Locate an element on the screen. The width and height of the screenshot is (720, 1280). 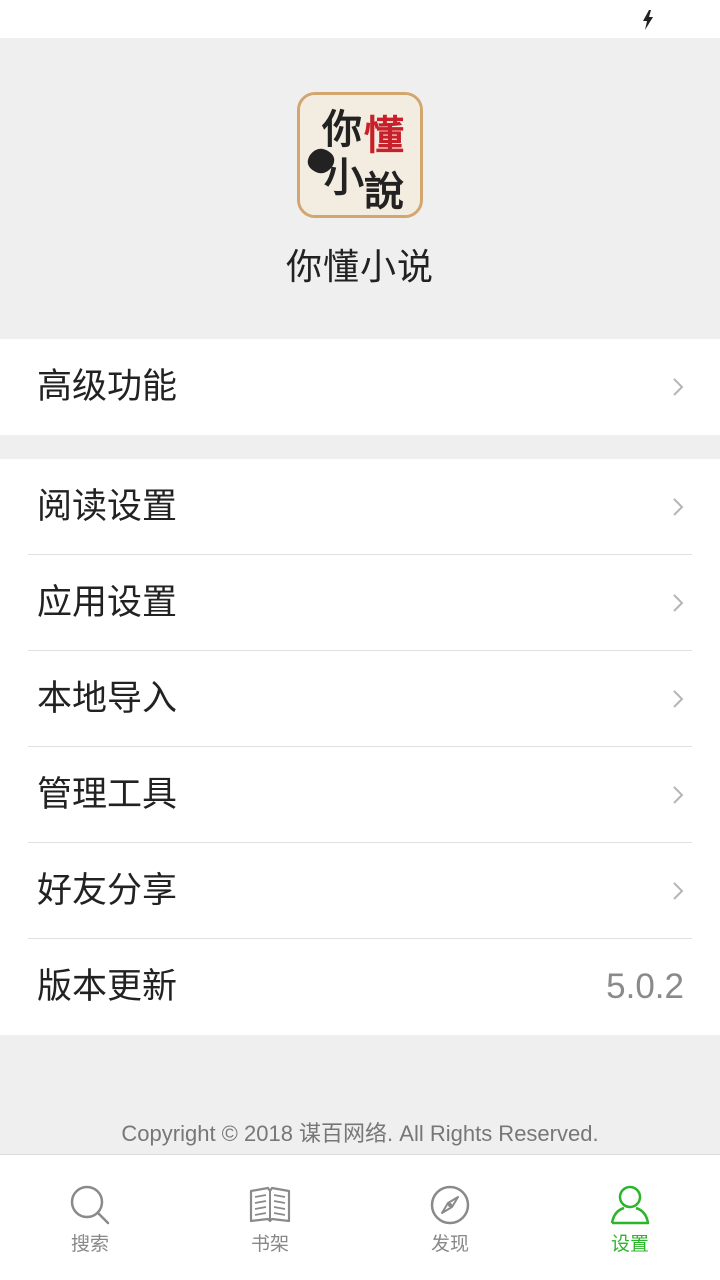
tab-bookshelf: 书架 is located at coordinates (270, 1217).